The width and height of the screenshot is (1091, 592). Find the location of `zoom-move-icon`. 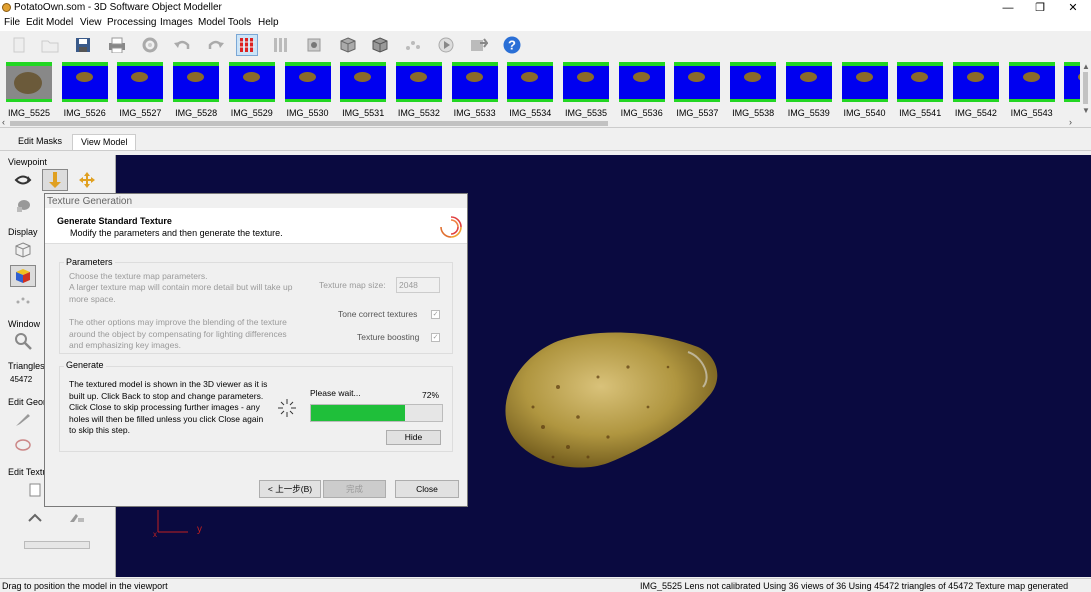

zoom-move-icon is located at coordinates (55, 180).